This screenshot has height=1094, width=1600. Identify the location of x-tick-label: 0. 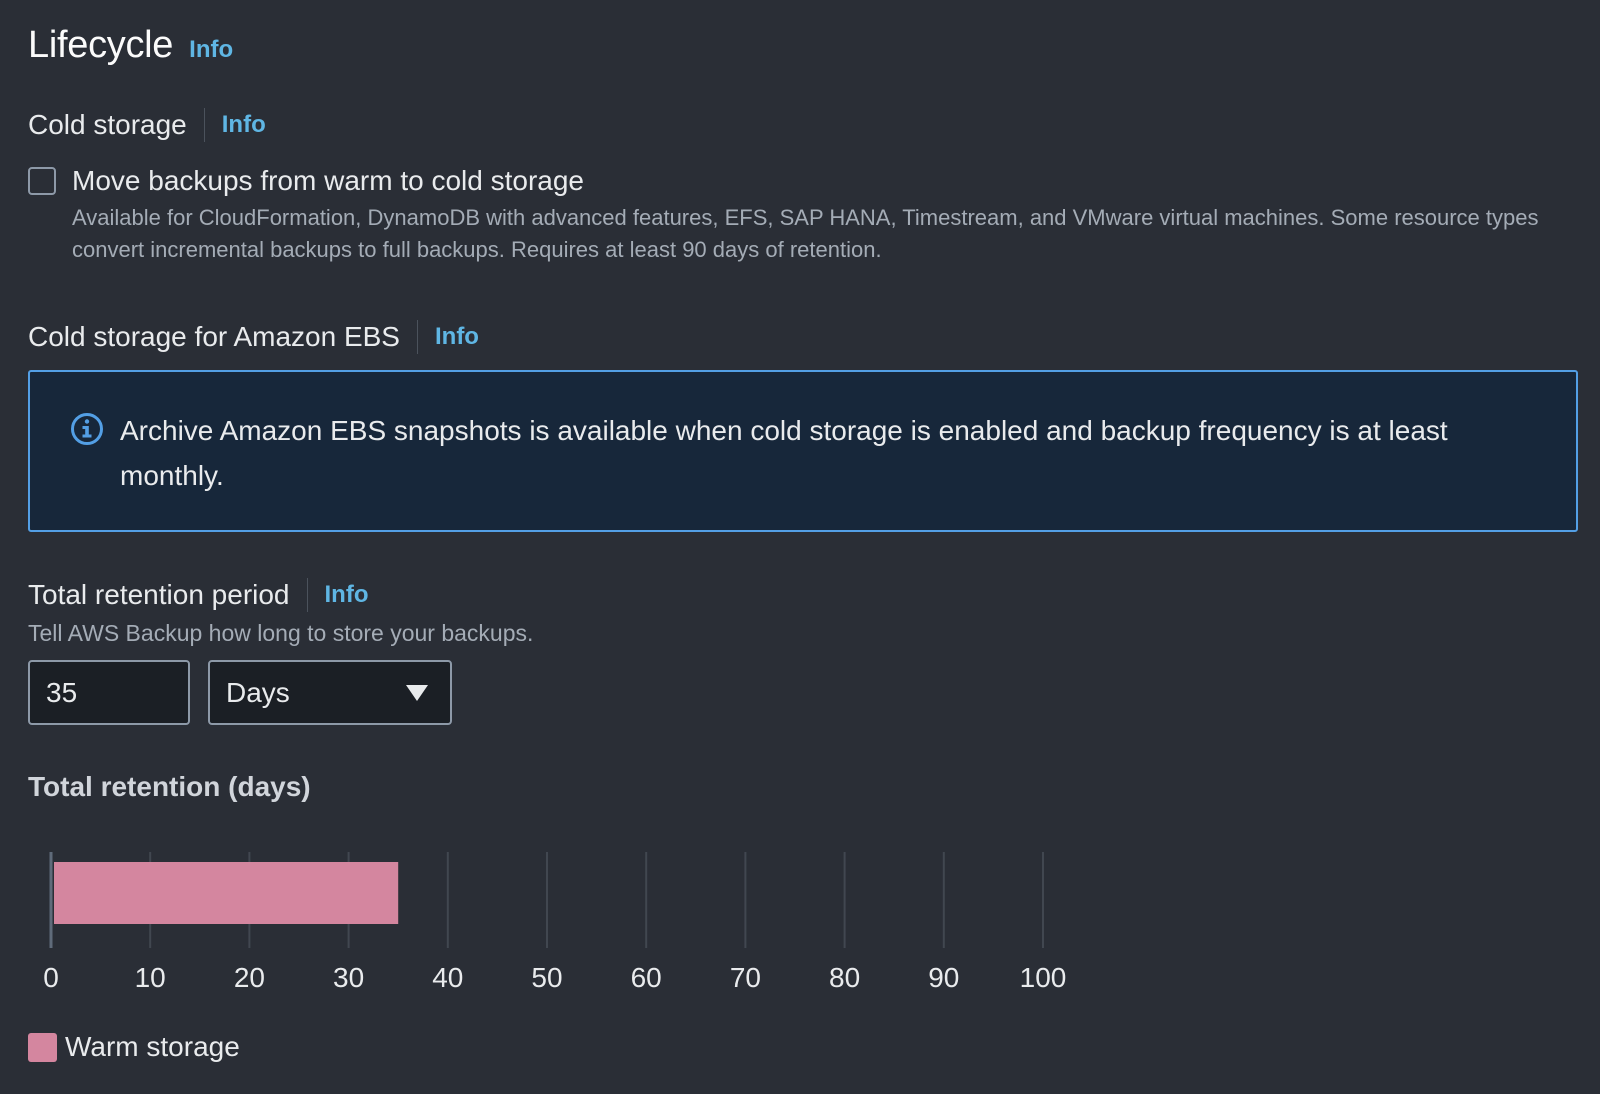
(51, 977).